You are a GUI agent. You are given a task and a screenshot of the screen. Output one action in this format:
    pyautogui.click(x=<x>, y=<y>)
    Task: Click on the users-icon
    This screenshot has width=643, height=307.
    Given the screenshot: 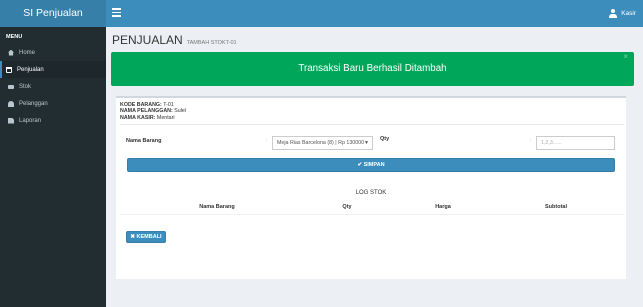 What is the action you would take?
    pyautogui.click(x=11, y=103)
    